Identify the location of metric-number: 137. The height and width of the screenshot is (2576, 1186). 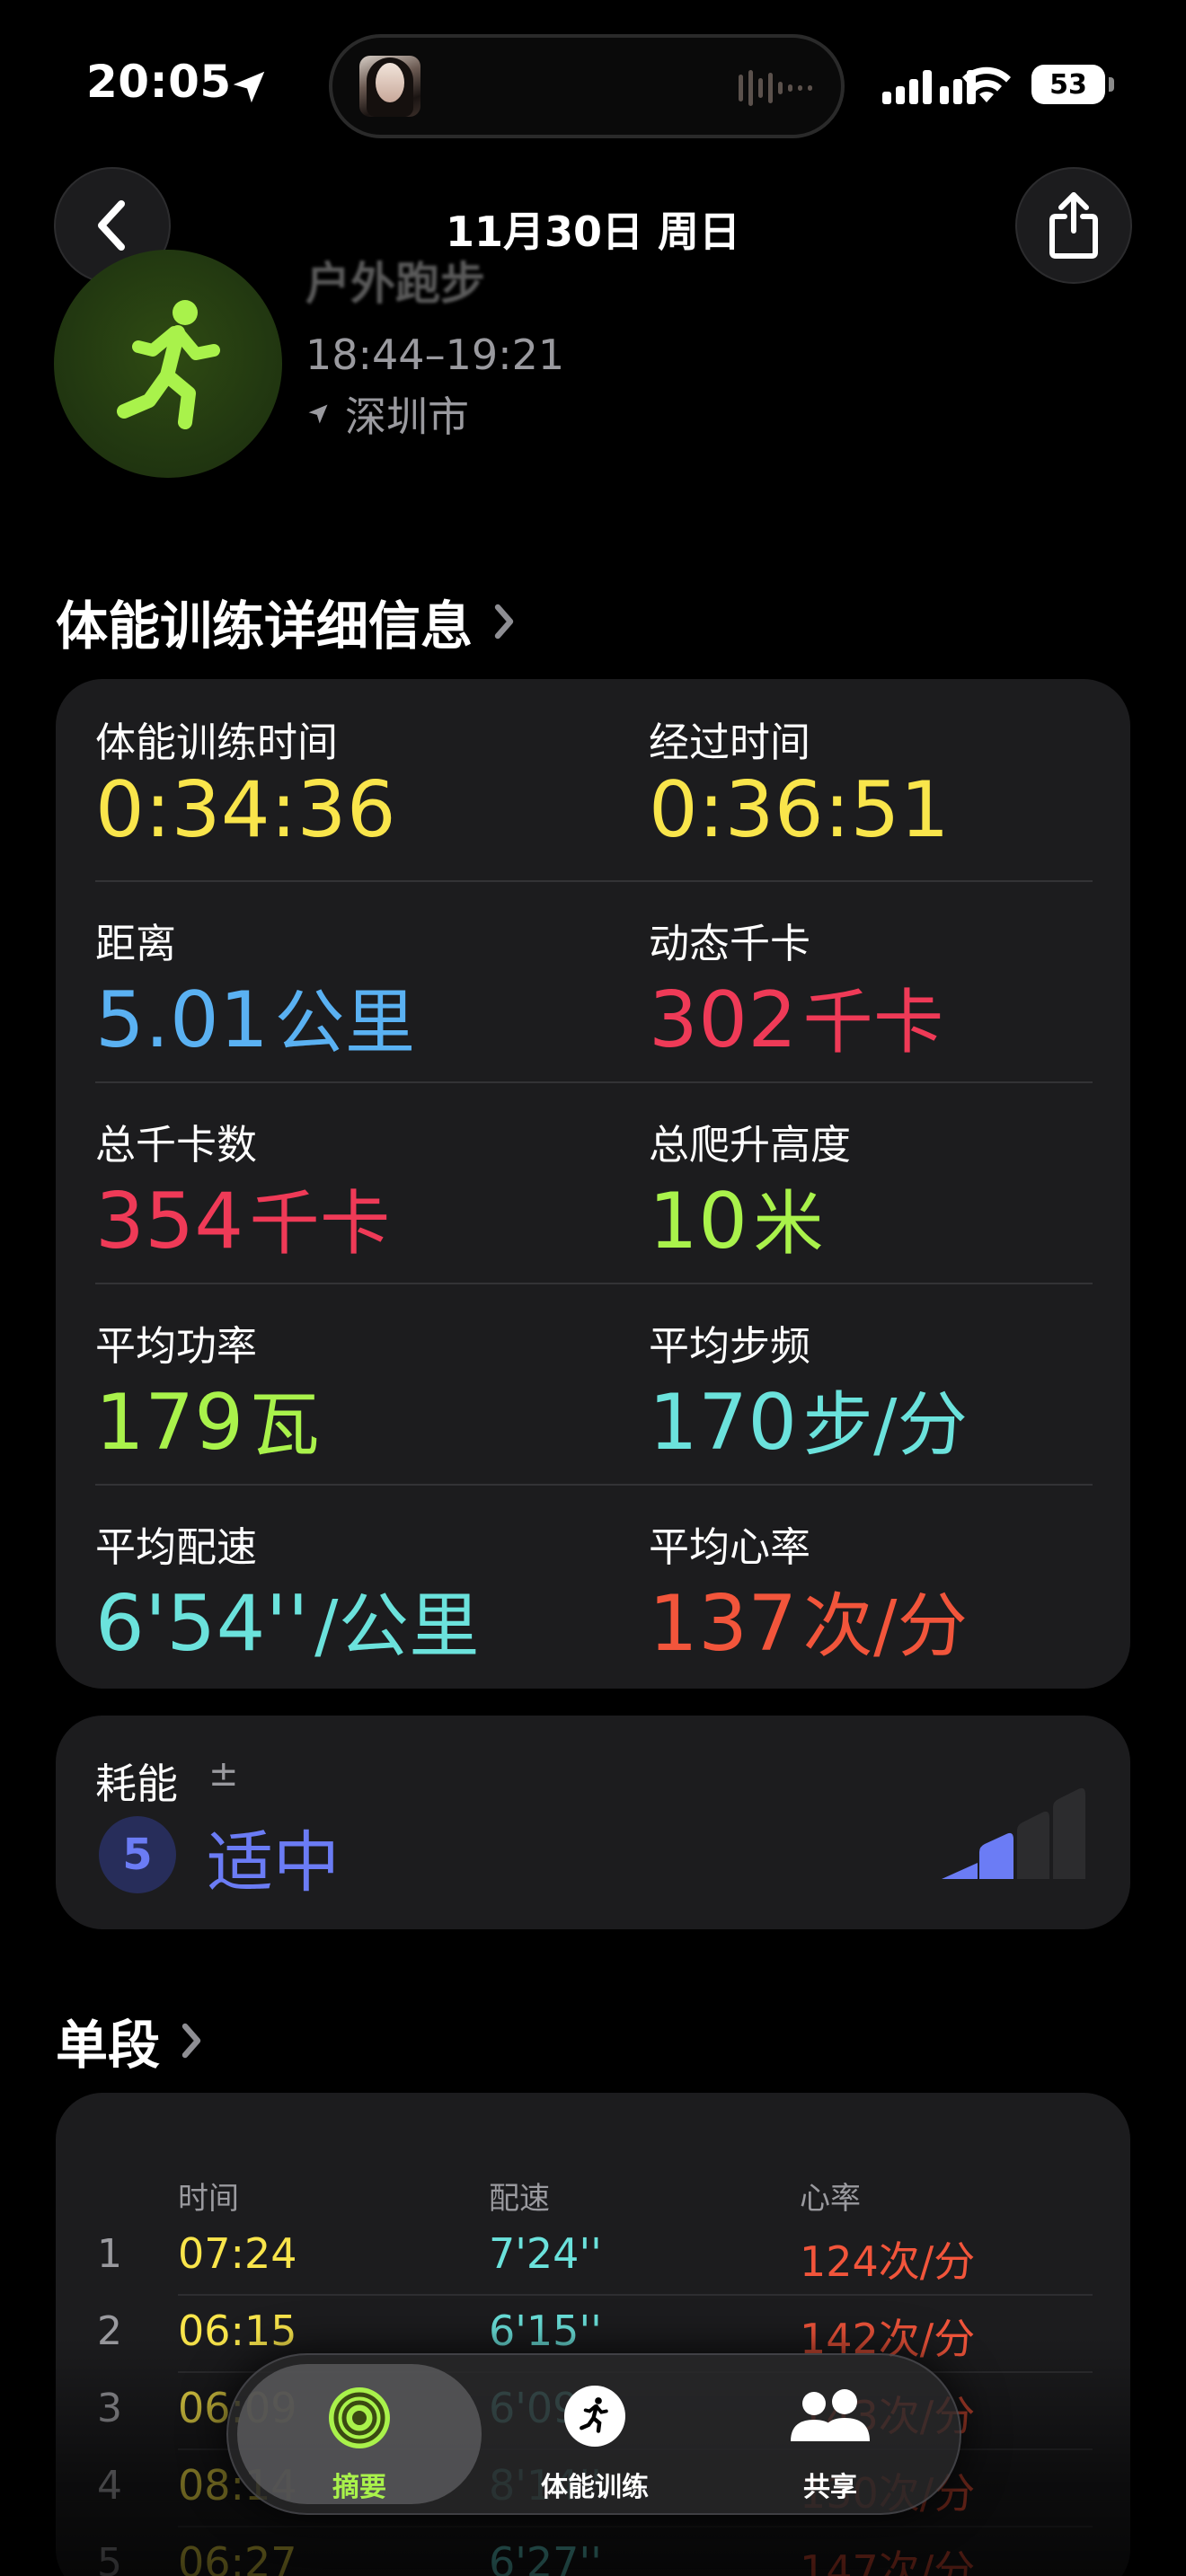
(723, 1624).